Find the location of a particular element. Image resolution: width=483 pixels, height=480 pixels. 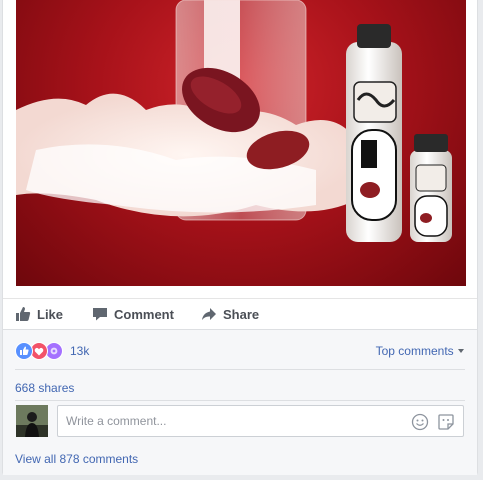

emoji-icon is located at coordinates (420, 422).